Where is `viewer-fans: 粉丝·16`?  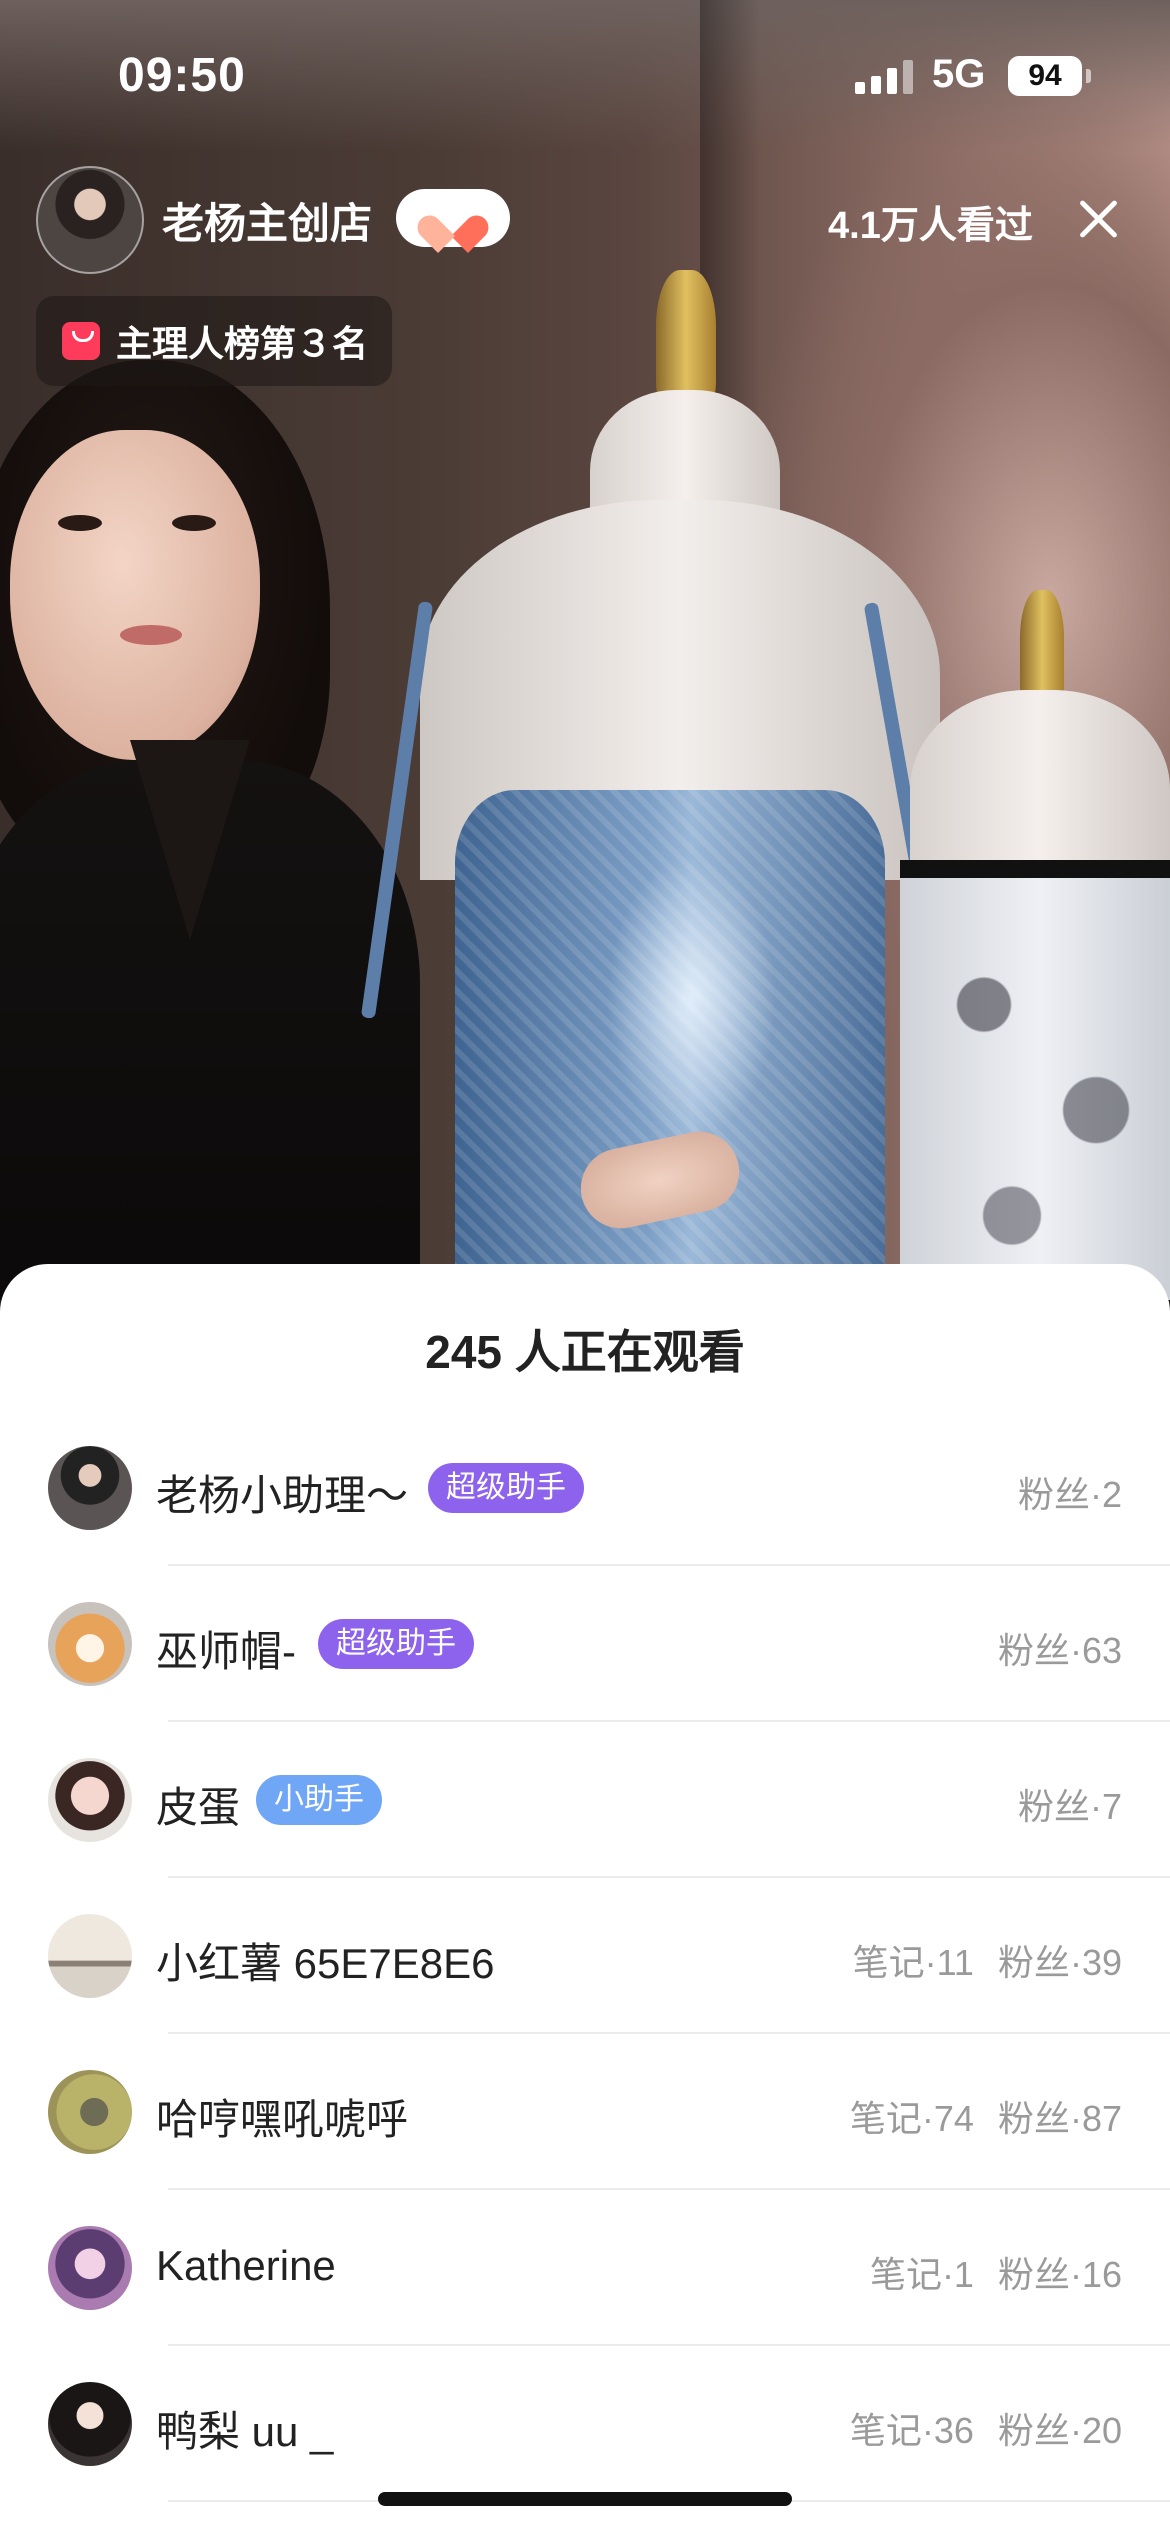
viewer-fans: 粉丝·16 is located at coordinates (1059, 2274).